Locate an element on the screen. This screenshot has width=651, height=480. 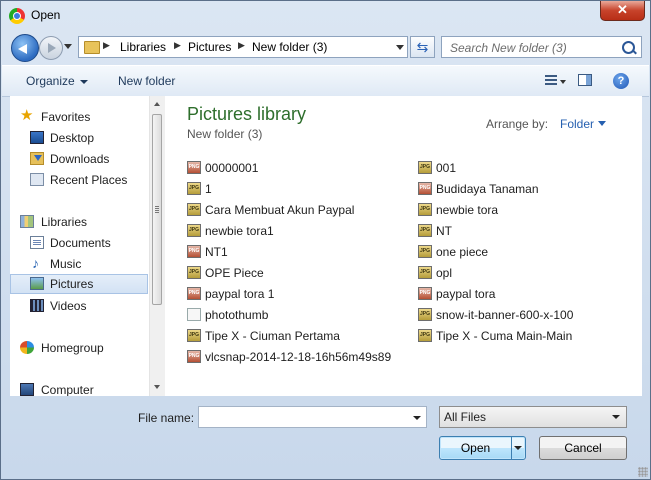
close-button: ✕ is located at coordinates (622, 11).